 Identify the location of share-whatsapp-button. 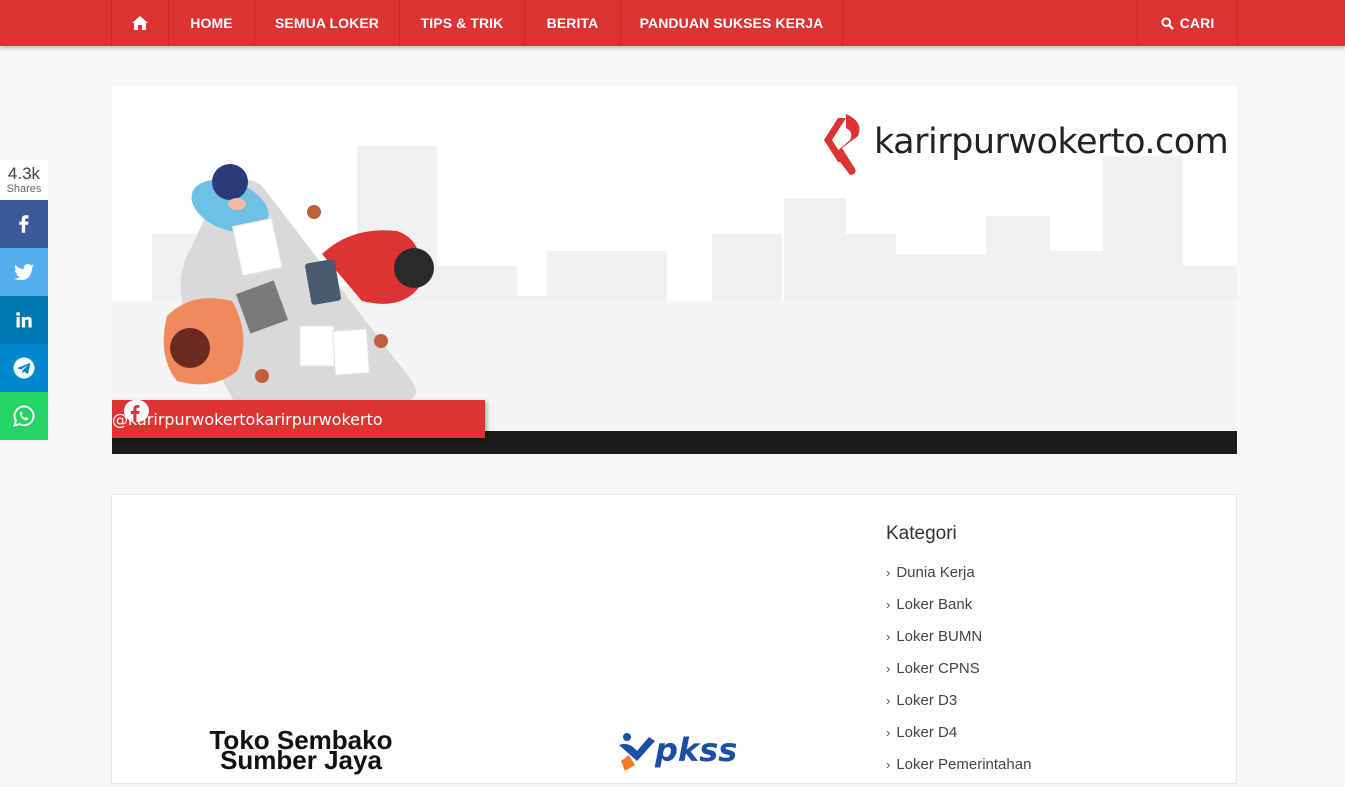
(24, 416).